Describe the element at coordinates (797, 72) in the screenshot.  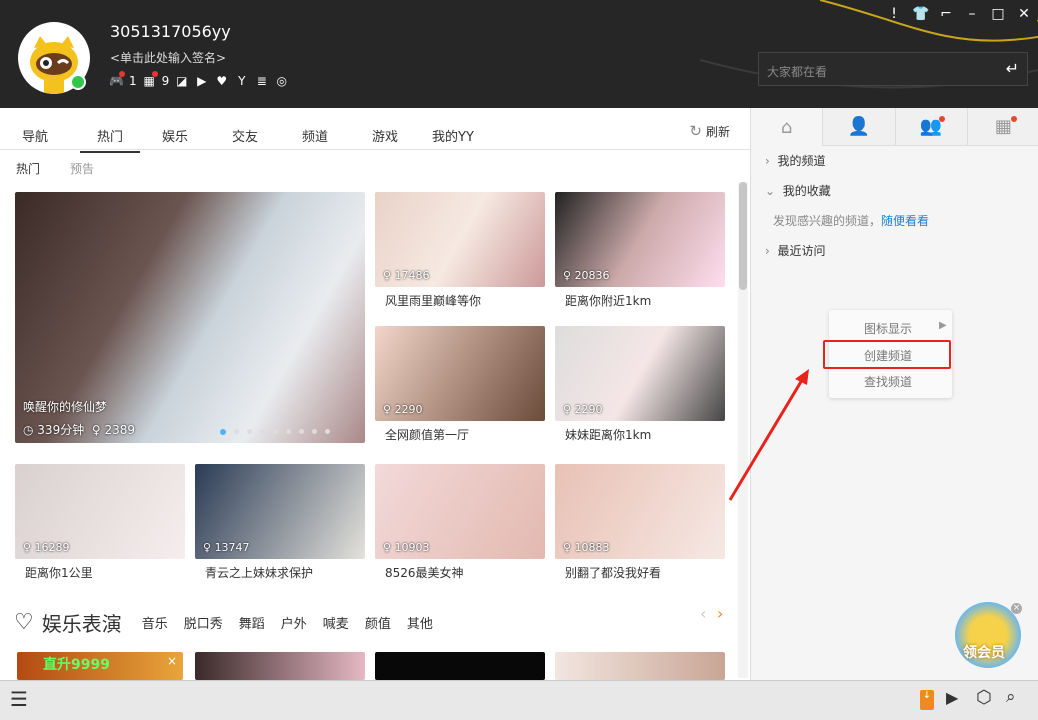
I see `search-placeholder: 大家都在看` at that location.